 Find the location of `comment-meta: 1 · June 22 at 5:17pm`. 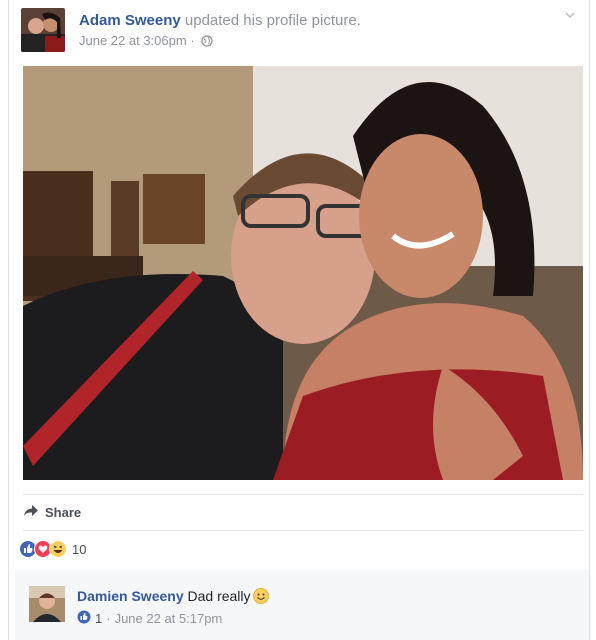

comment-meta: 1 · June 22 at 5:17pm is located at coordinates (149, 618).